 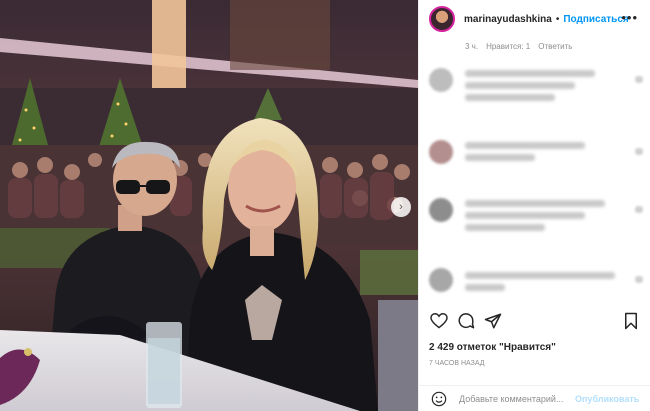 I want to click on post-header: marinayudashkina • Подписаться •••, so click(x=534, y=19).